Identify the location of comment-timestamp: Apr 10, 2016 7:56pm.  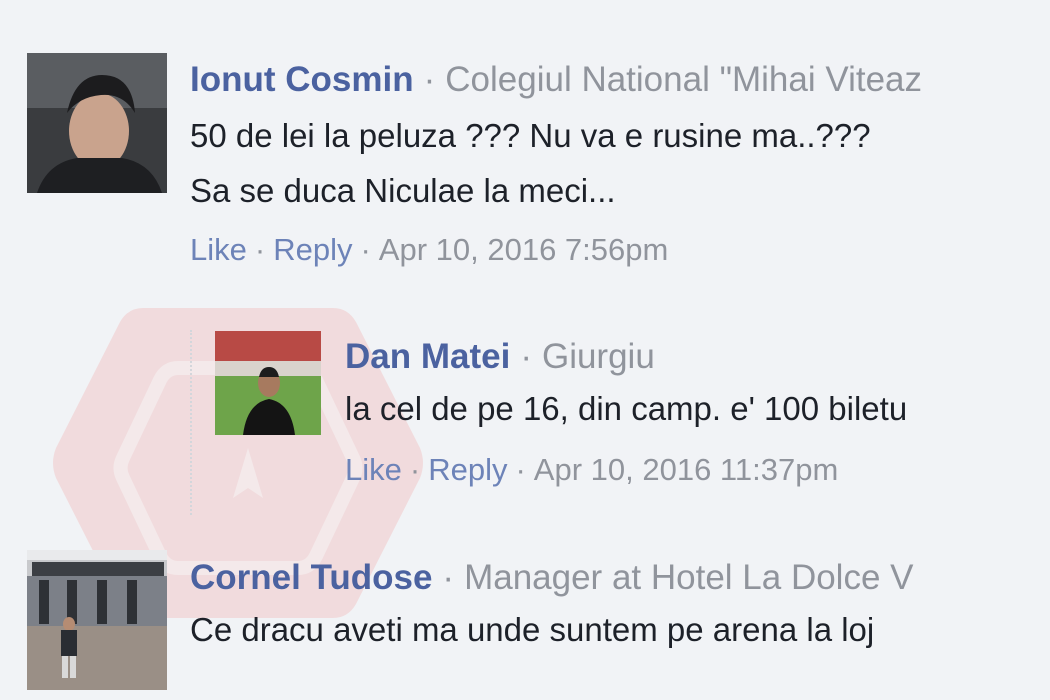
(524, 249).